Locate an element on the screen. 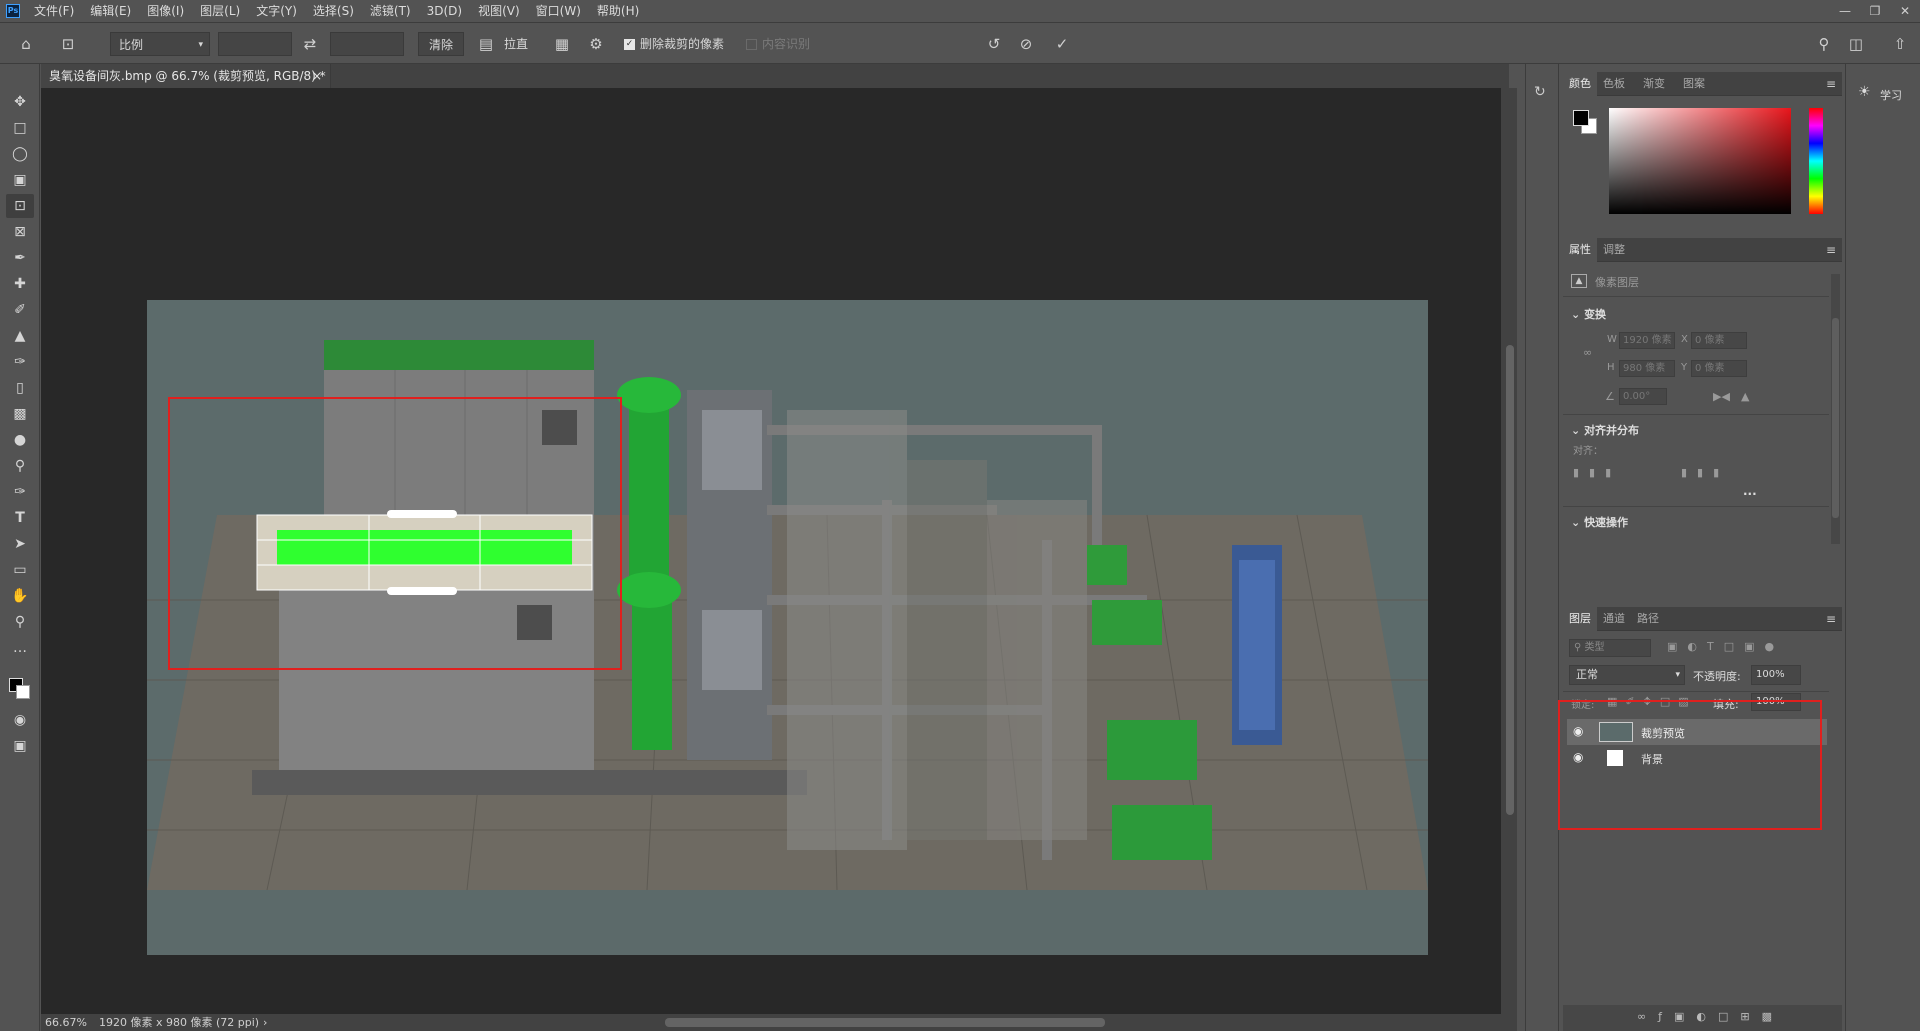 The width and height of the screenshot is (1920, 1031). menu-file: 文件(F) is located at coordinates (54, 11).